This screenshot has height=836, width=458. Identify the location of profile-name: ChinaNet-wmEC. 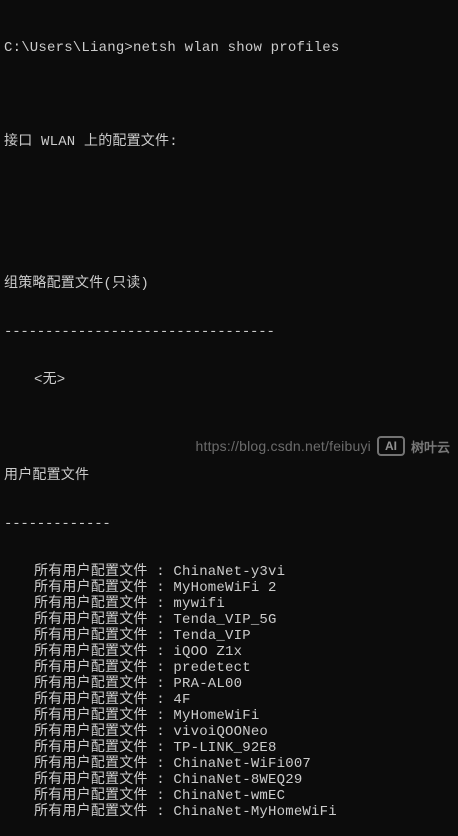
(229, 796).